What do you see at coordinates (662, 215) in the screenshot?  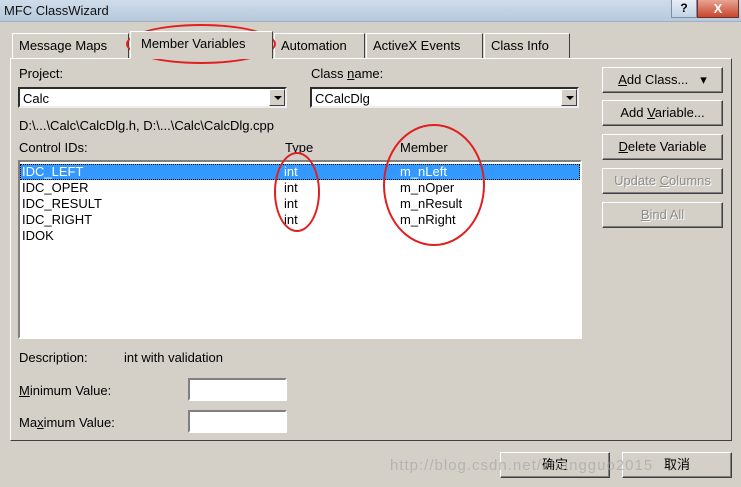 I see `bind-all-button: Bind All` at bounding box center [662, 215].